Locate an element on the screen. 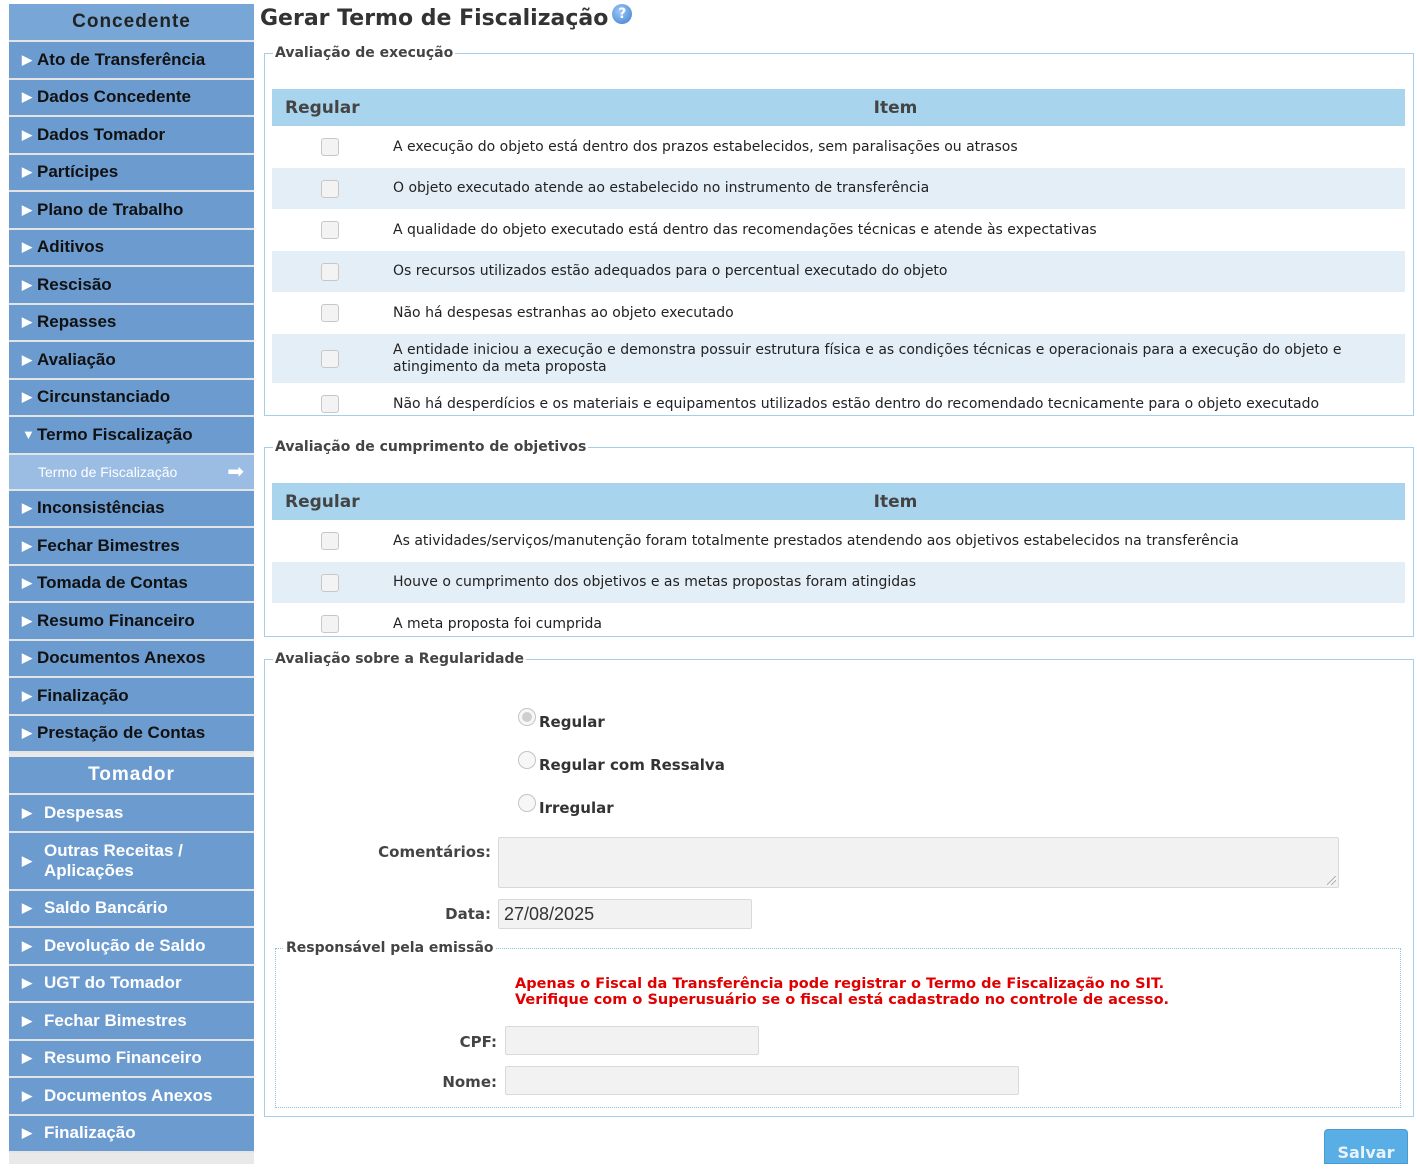  sidebar-item-prestacao-contas: ▶ Prestação de Contas is located at coordinates (131, 734).